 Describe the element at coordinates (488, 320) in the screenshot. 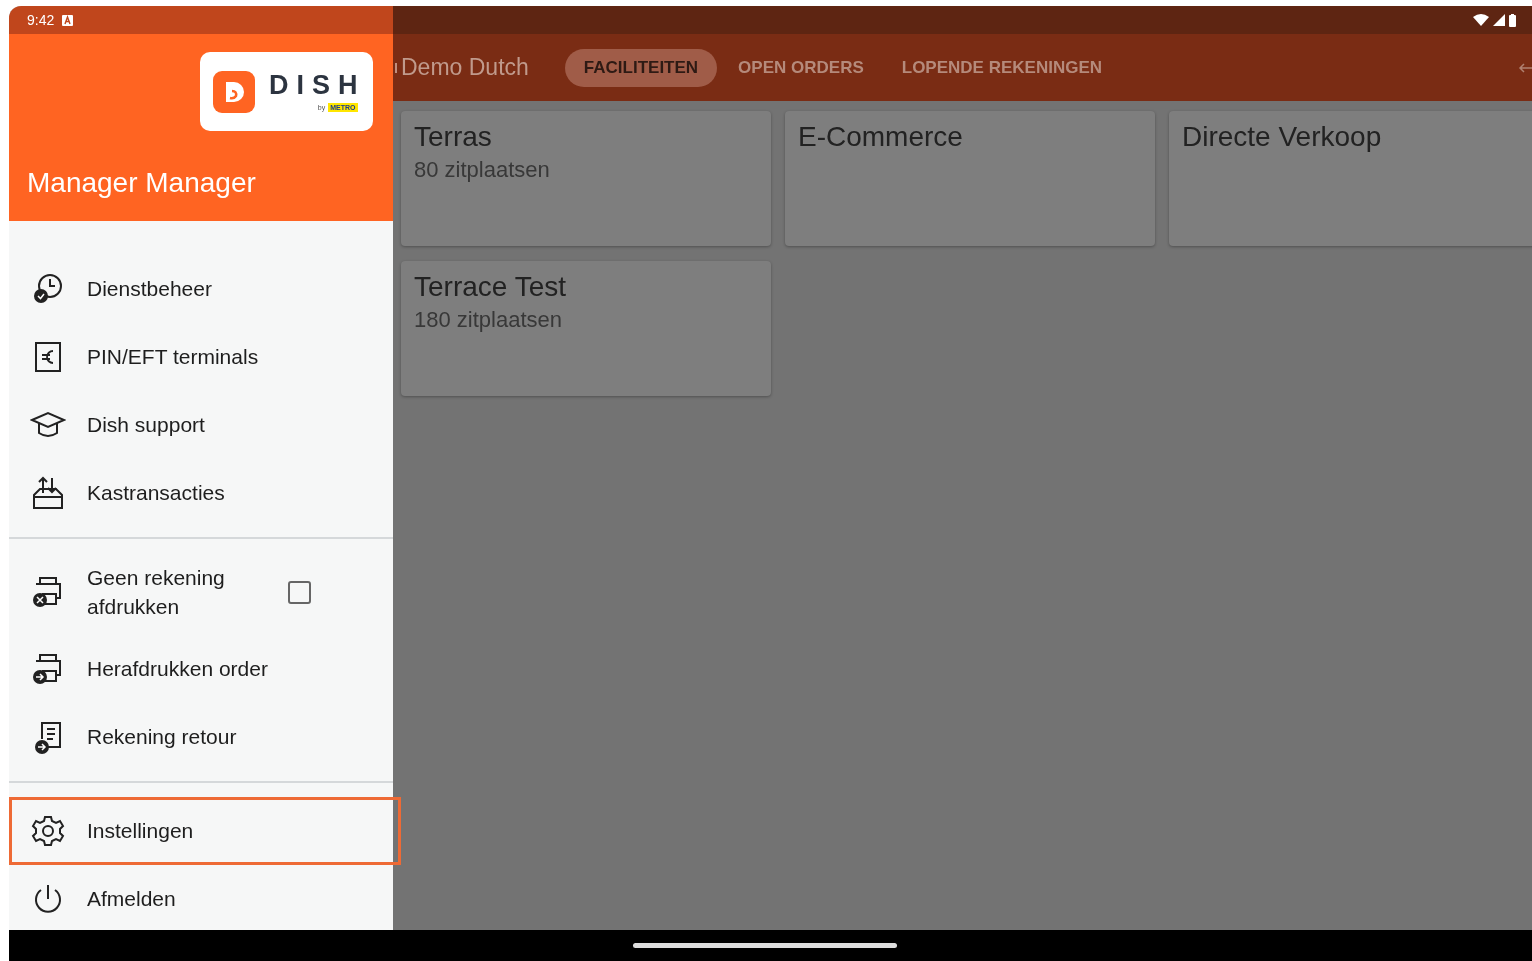

I see `seat-count: 180 zitplaatsen` at that location.